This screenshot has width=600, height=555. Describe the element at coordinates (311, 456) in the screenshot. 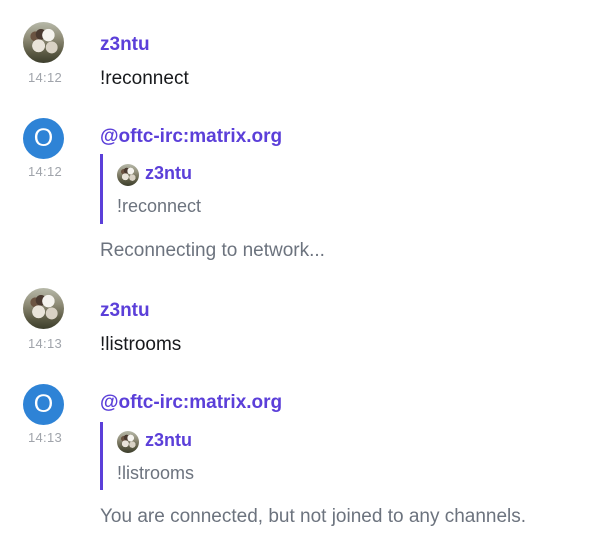

I see `reply-quote: z3ntu !listrooms` at that location.